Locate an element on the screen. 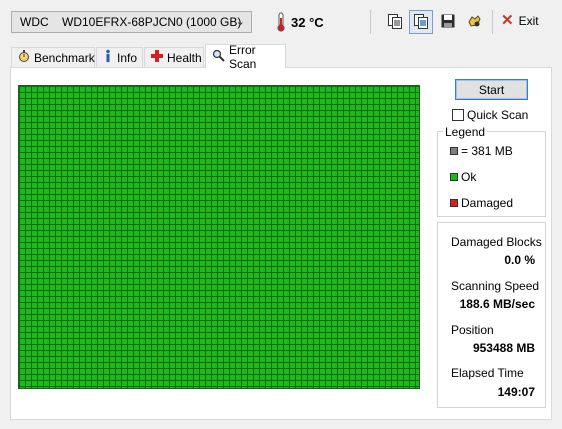  copy-icon is located at coordinates (395, 22).